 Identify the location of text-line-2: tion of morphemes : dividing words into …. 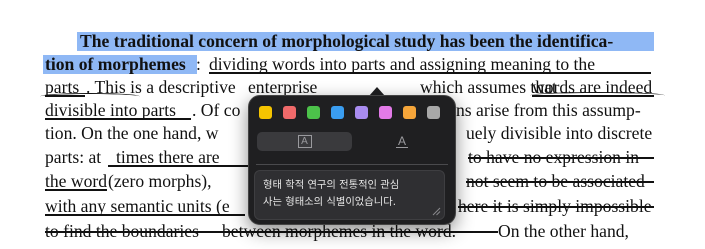
(352, 64).